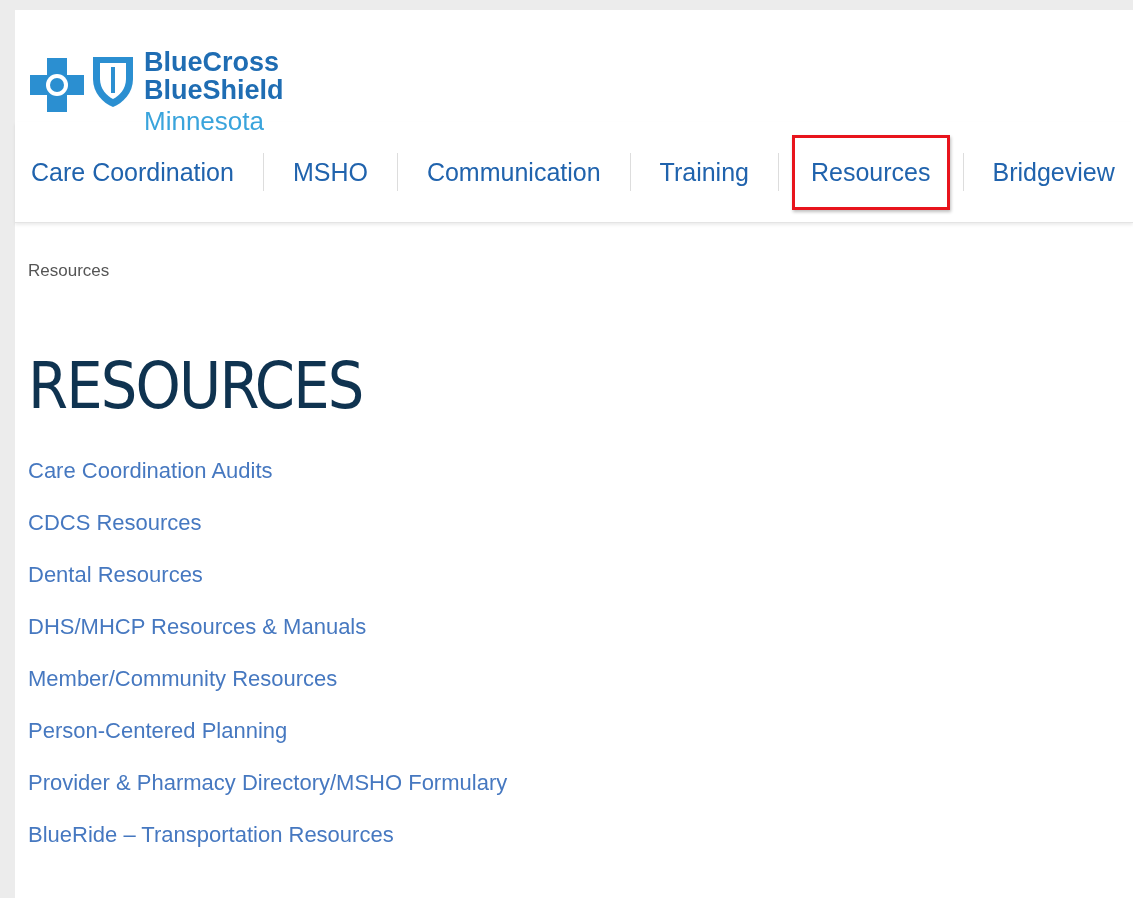 This screenshot has width=1133, height=898. What do you see at coordinates (574, 679) in the screenshot?
I see `resource-link: Member/Community Resources` at bounding box center [574, 679].